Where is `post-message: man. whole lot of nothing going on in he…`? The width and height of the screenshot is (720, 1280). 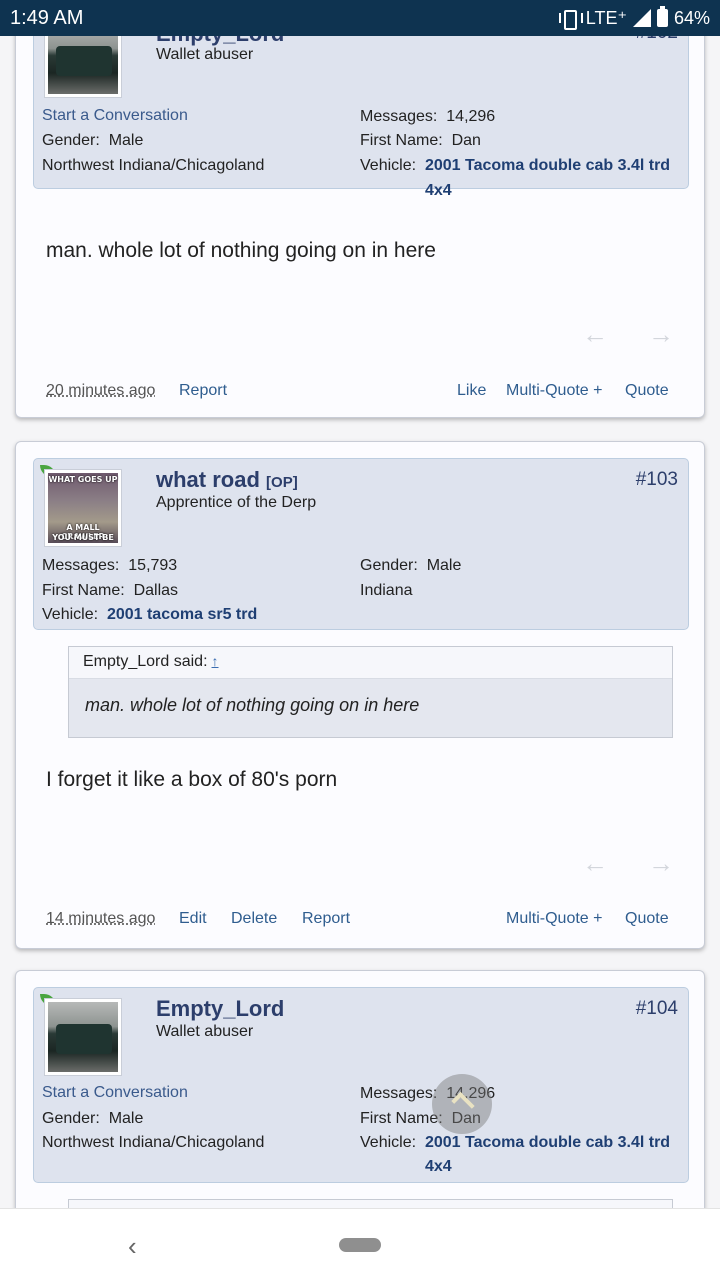
post-message: man. whole lot of nothing going on in he… is located at coordinates (241, 250).